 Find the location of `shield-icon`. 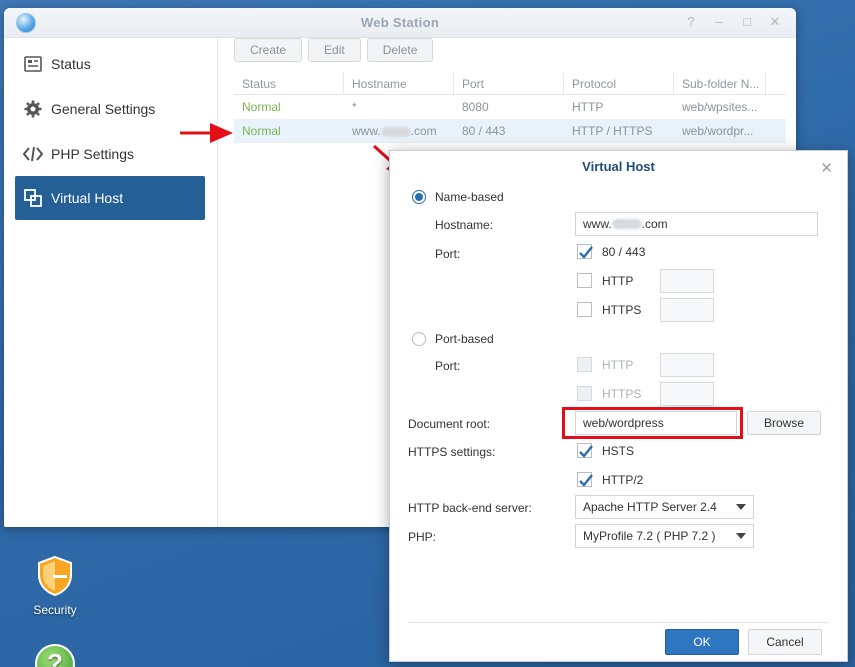

shield-icon is located at coordinates (55, 576).